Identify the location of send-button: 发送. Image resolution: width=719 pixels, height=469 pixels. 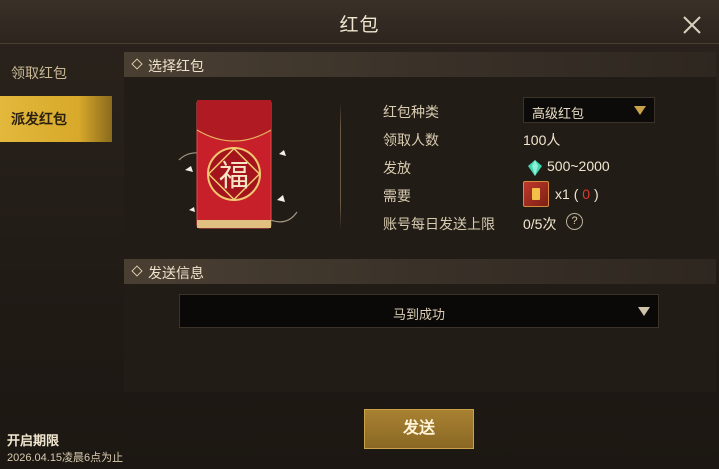
(419, 429).